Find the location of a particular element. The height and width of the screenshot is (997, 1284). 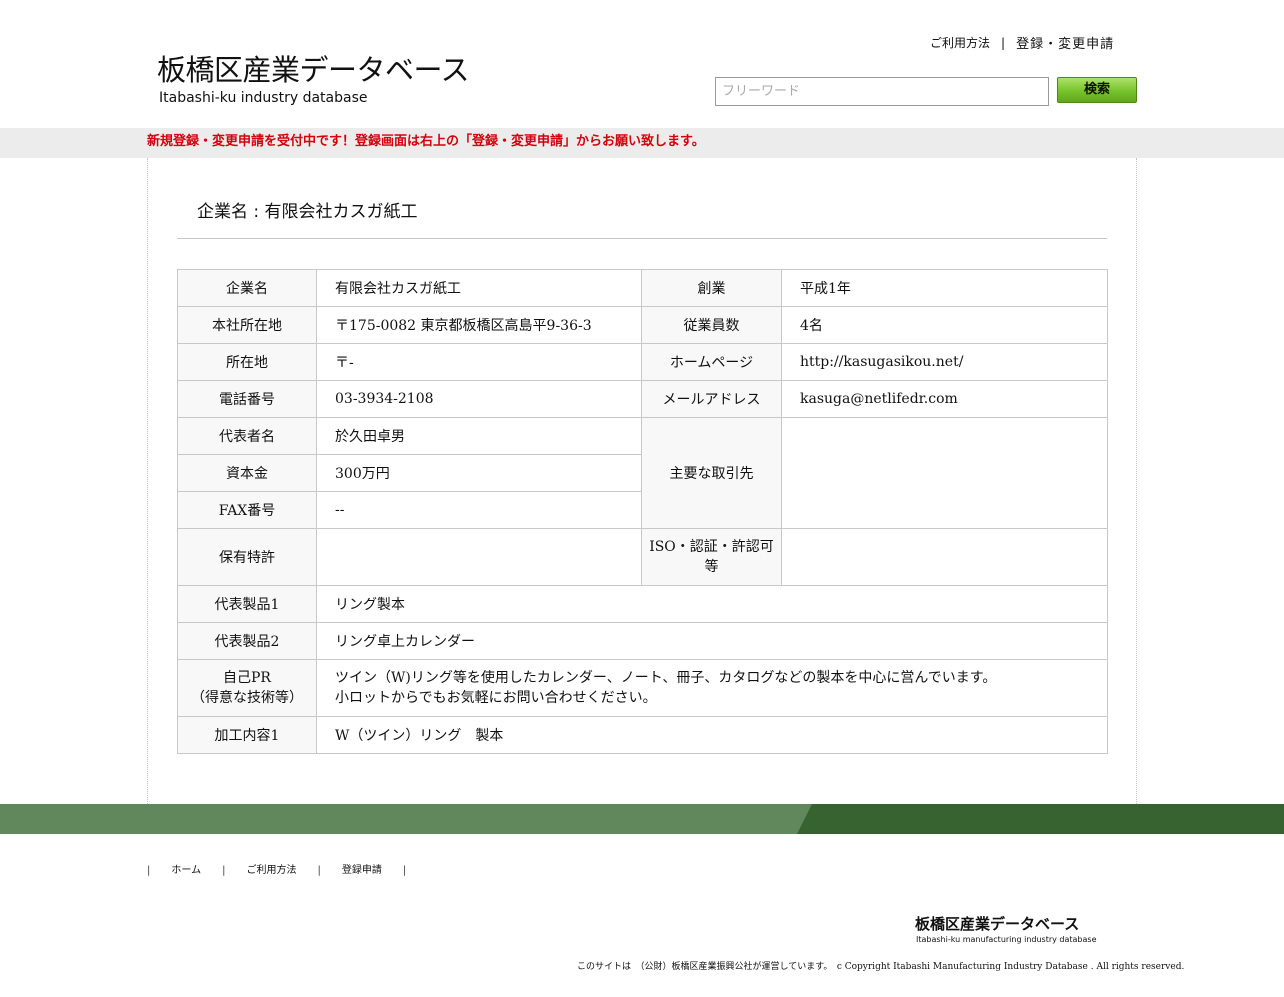

table-row: 代表者名 於久田卓男 主要な取引先 is located at coordinates (642, 473).